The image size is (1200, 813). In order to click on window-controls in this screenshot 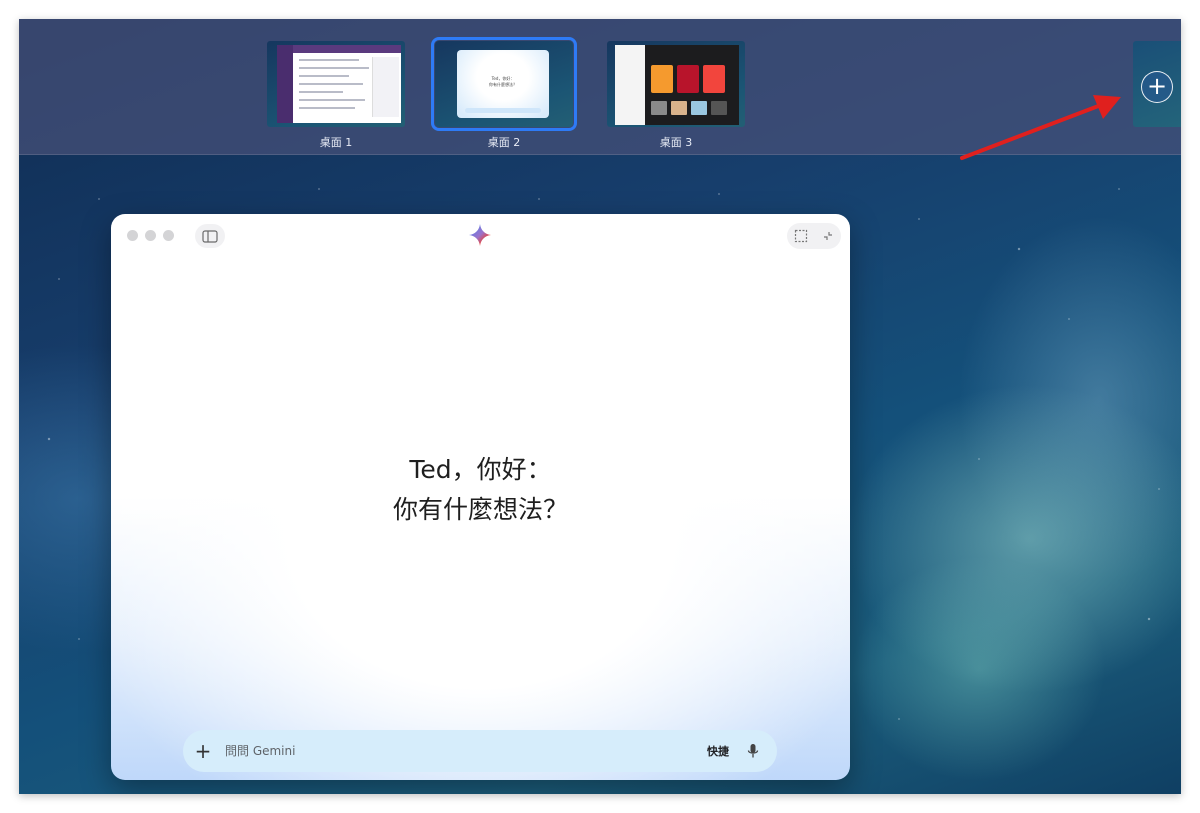, I will do `click(150, 235)`.